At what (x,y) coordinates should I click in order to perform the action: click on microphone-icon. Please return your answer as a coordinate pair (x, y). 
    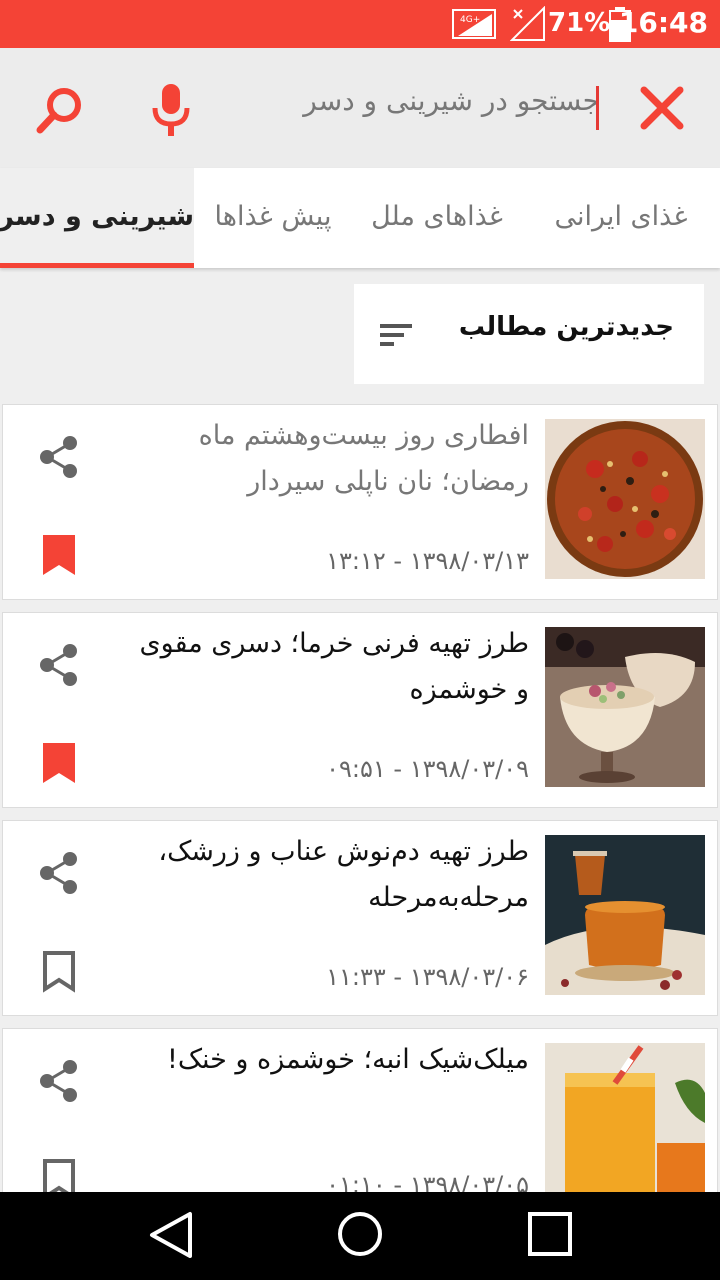
    Looking at the image, I should click on (171, 110).